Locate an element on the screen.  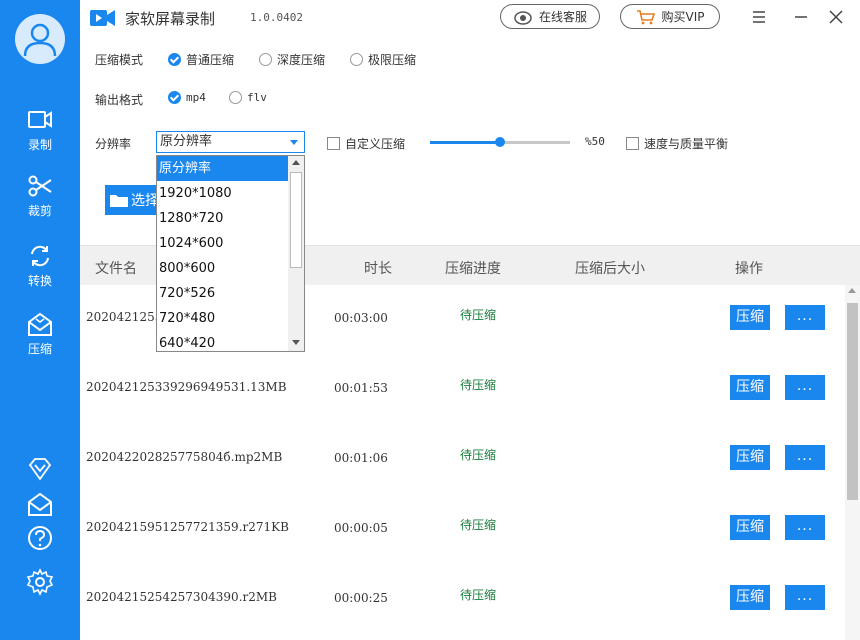
resolution-option: 1280*720 is located at coordinates (223, 218).